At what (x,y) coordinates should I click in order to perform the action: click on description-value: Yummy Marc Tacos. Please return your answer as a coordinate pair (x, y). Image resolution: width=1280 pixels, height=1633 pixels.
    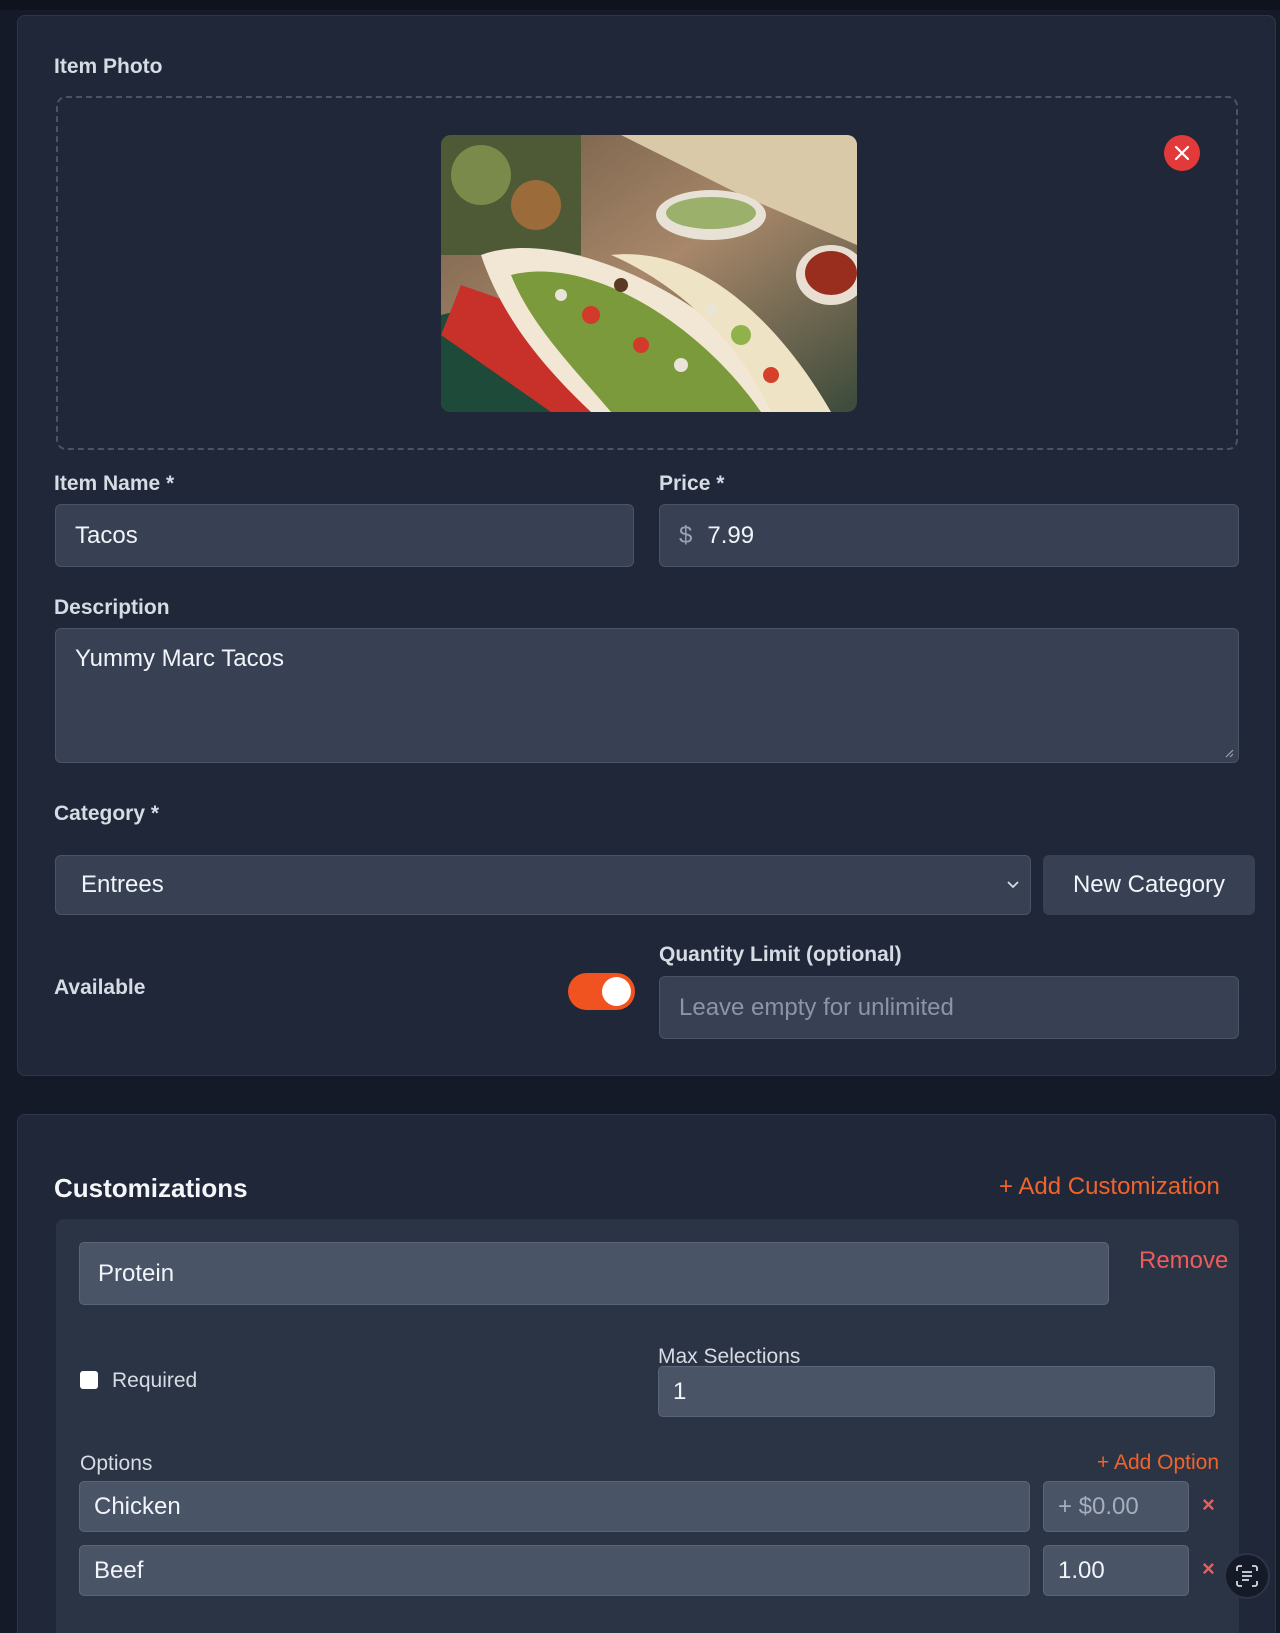
    Looking at the image, I should click on (179, 658).